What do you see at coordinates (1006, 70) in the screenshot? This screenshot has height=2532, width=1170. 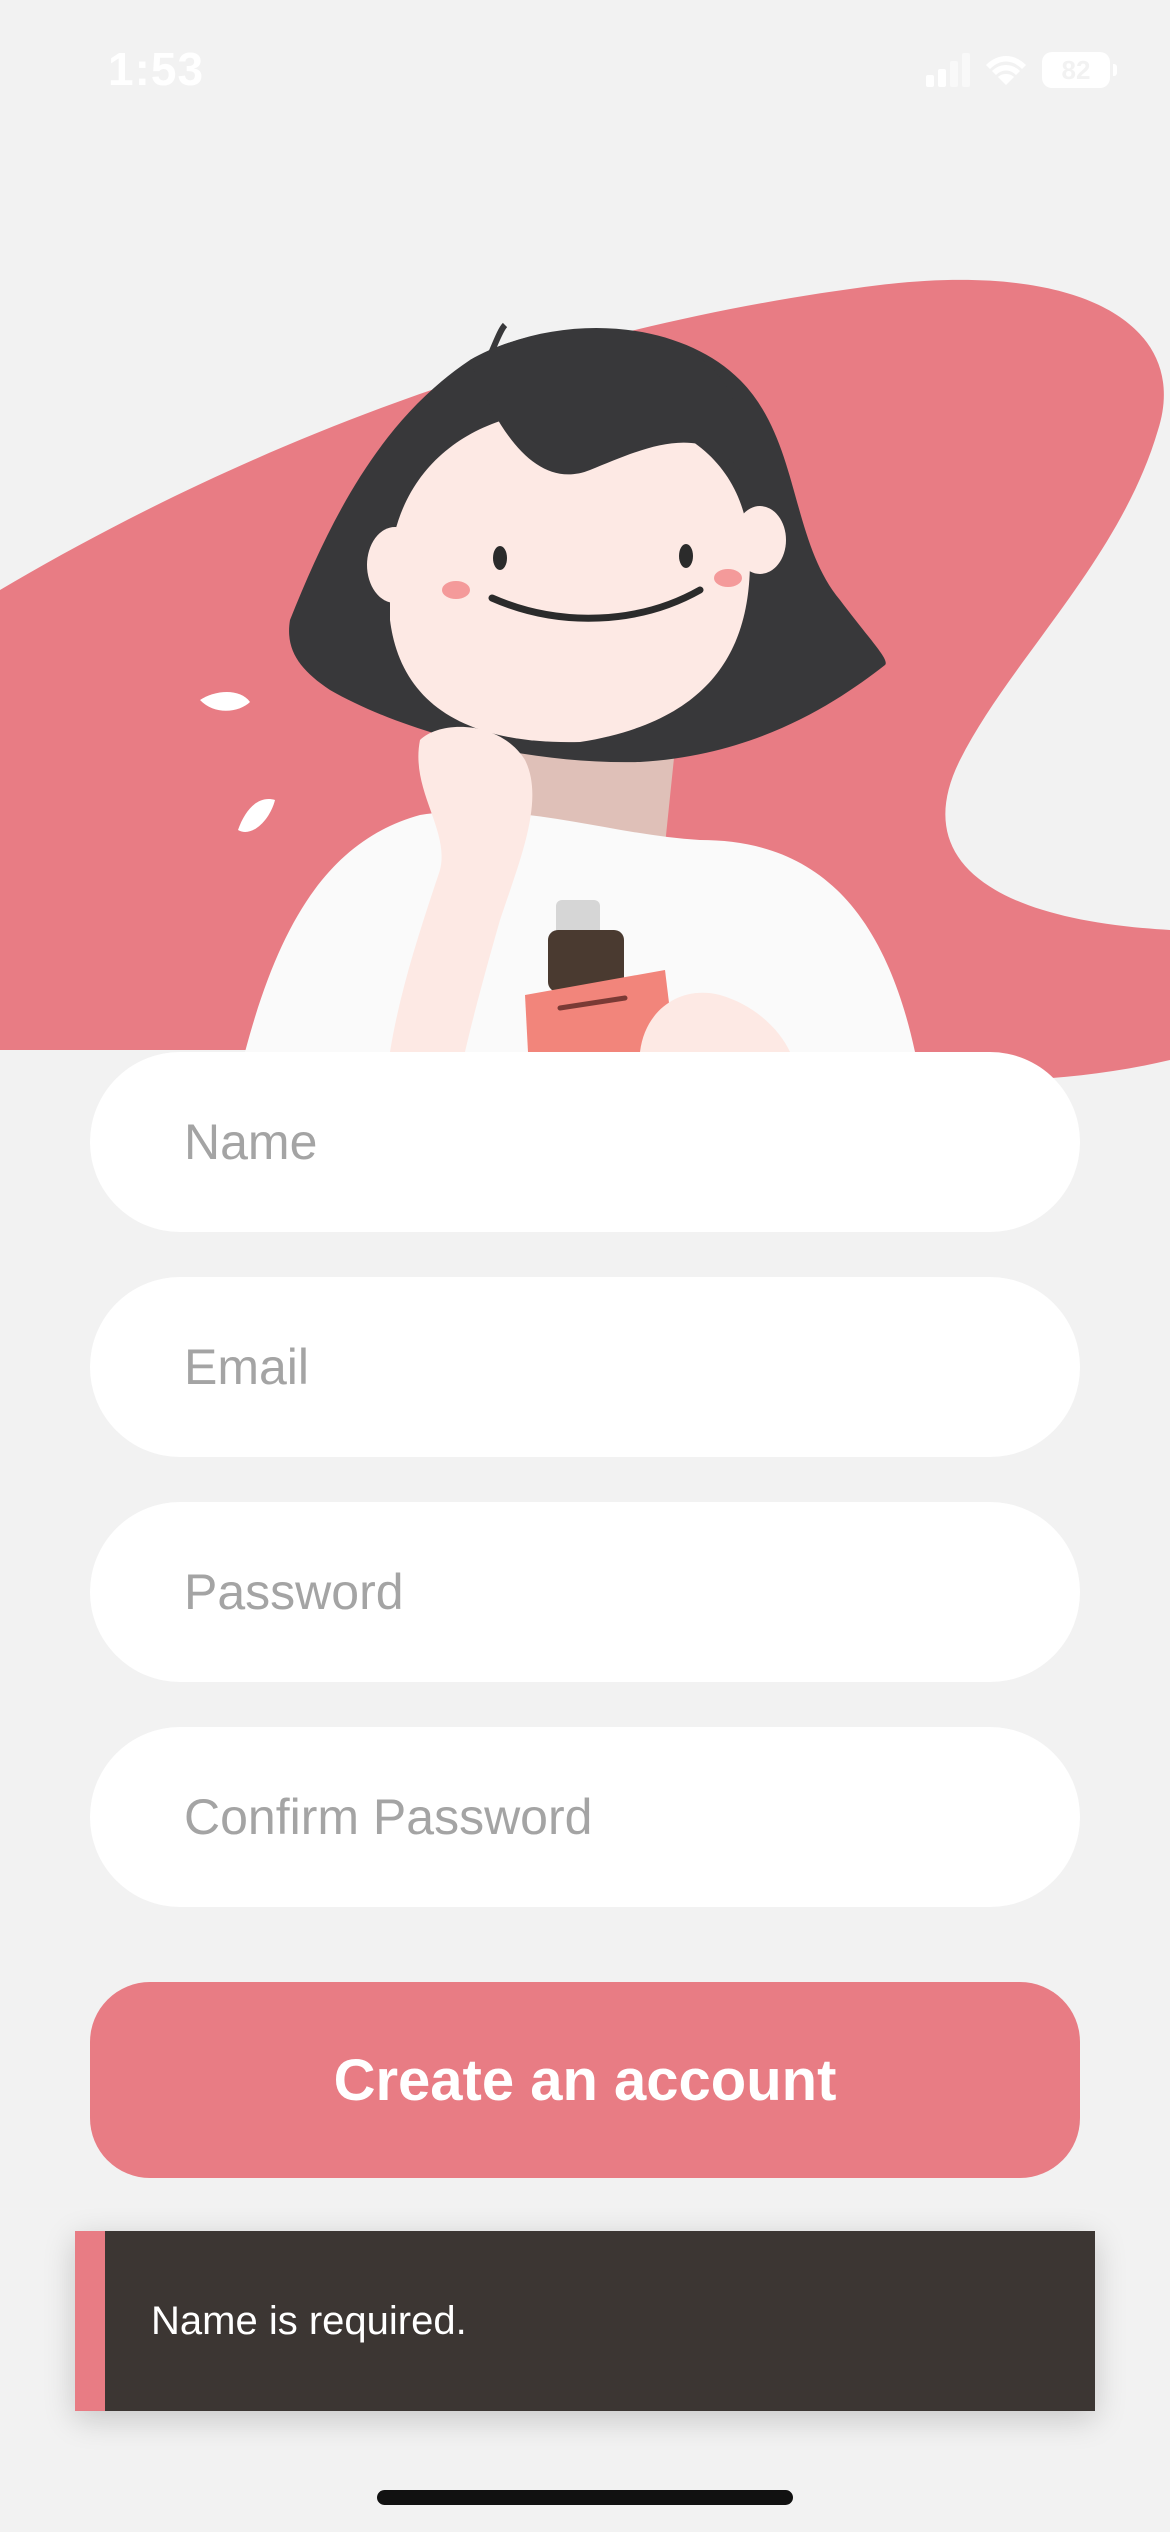 I see `wifi-icon` at bounding box center [1006, 70].